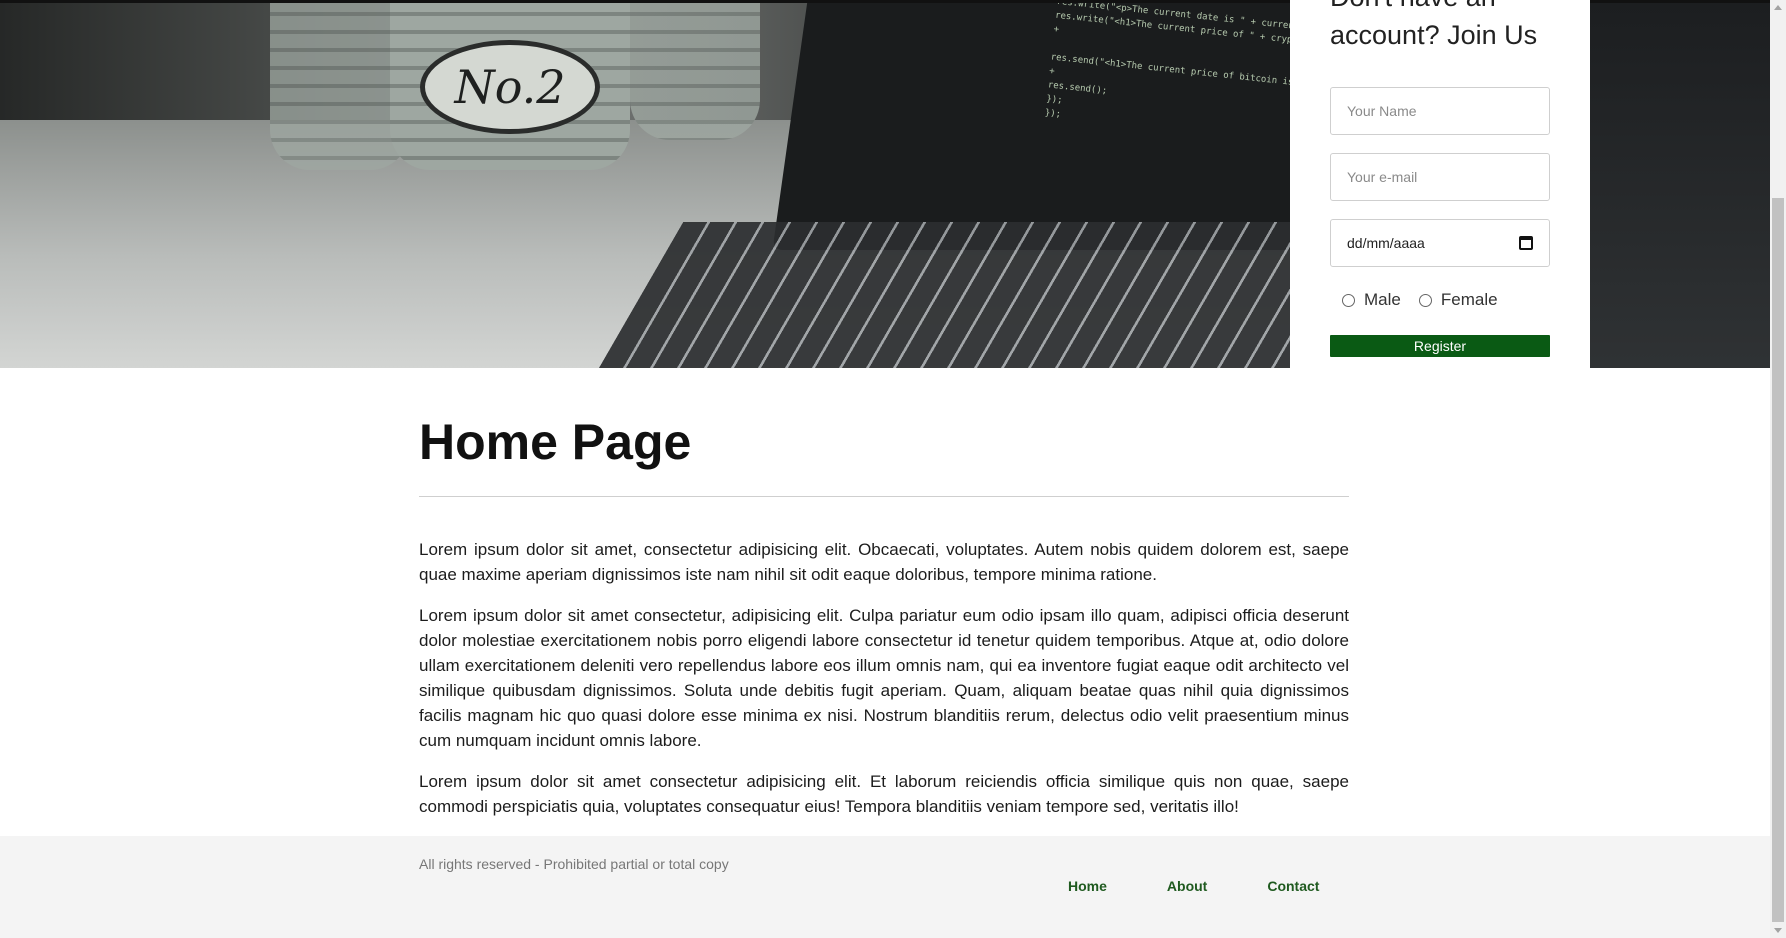 The height and width of the screenshot is (938, 1786). What do you see at coordinates (1440, 346) in the screenshot?
I see `register-button: Register` at bounding box center [1440, 346].